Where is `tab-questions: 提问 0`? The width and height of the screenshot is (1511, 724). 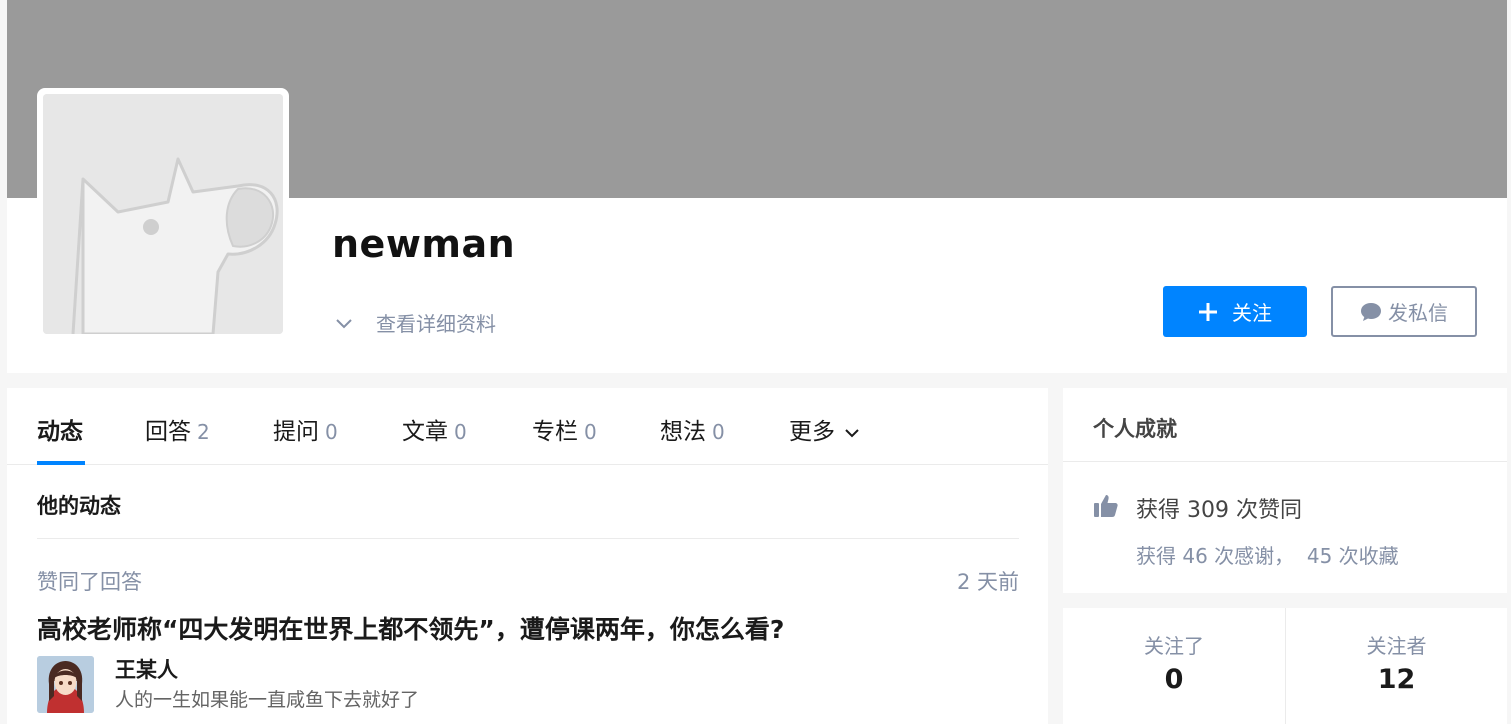 tab-questions: 提问 0 is located at coordinates (305, 429).